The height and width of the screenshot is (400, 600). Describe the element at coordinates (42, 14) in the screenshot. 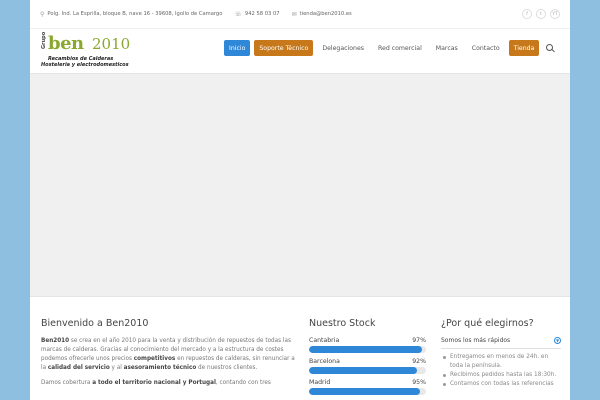

I see `location-pin-icon: ⚲` at that location.